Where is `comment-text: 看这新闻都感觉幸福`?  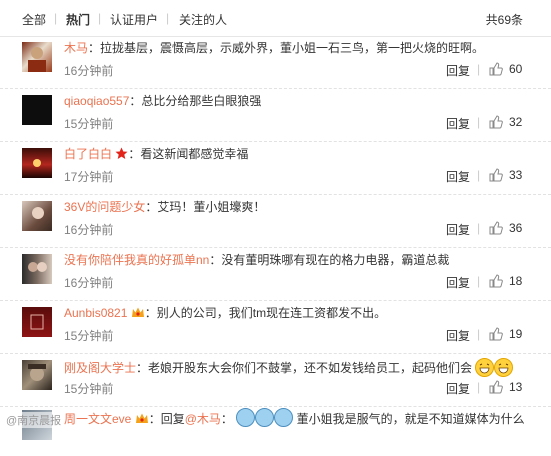
comment-text: 看这新闻都感觉幸福 is located at coordinates (194, 154).